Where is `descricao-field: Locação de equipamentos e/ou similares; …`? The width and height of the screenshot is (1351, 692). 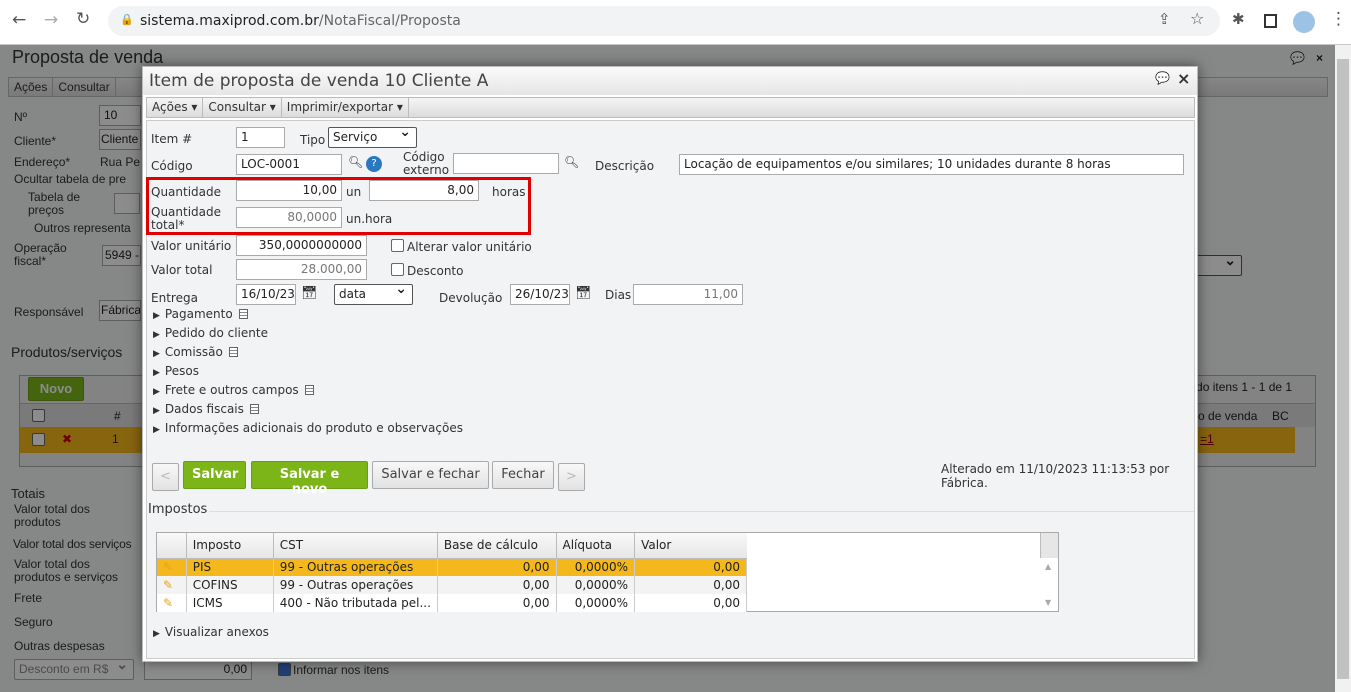
descricao-field: Locação de equipamentos e/ou similares; … is located at coordinates (931, 164).